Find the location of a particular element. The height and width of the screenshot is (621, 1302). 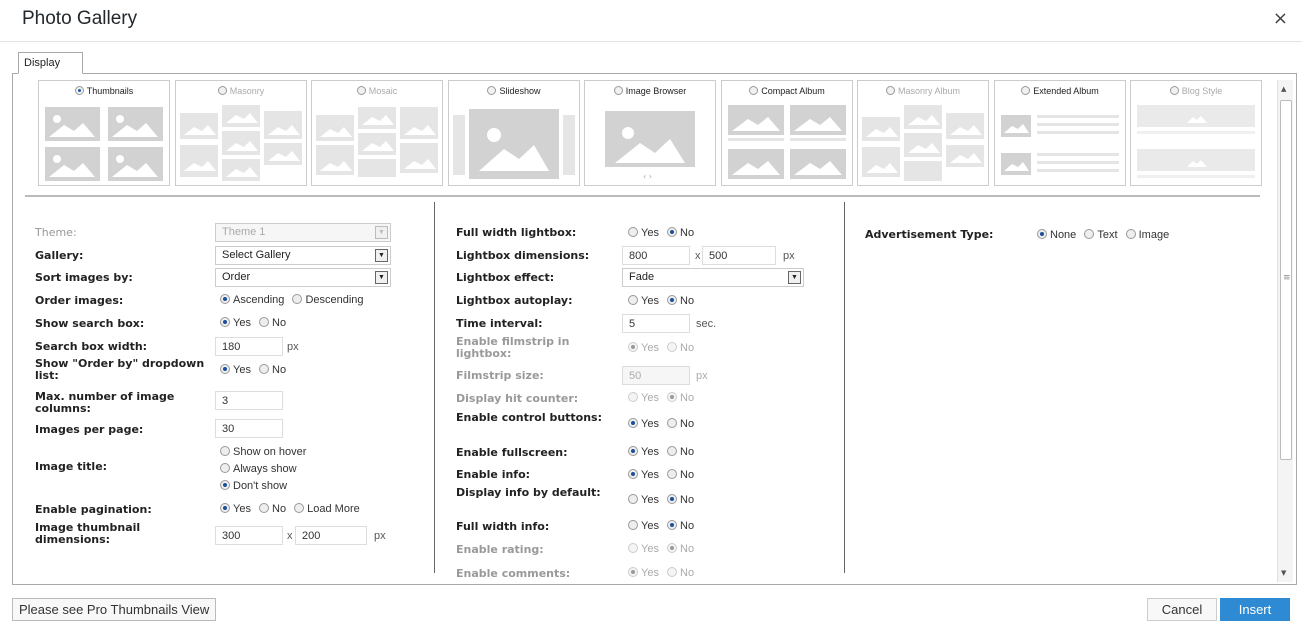

gallery-select: Select Gallery ▼ is located at coordinates (303, 255).